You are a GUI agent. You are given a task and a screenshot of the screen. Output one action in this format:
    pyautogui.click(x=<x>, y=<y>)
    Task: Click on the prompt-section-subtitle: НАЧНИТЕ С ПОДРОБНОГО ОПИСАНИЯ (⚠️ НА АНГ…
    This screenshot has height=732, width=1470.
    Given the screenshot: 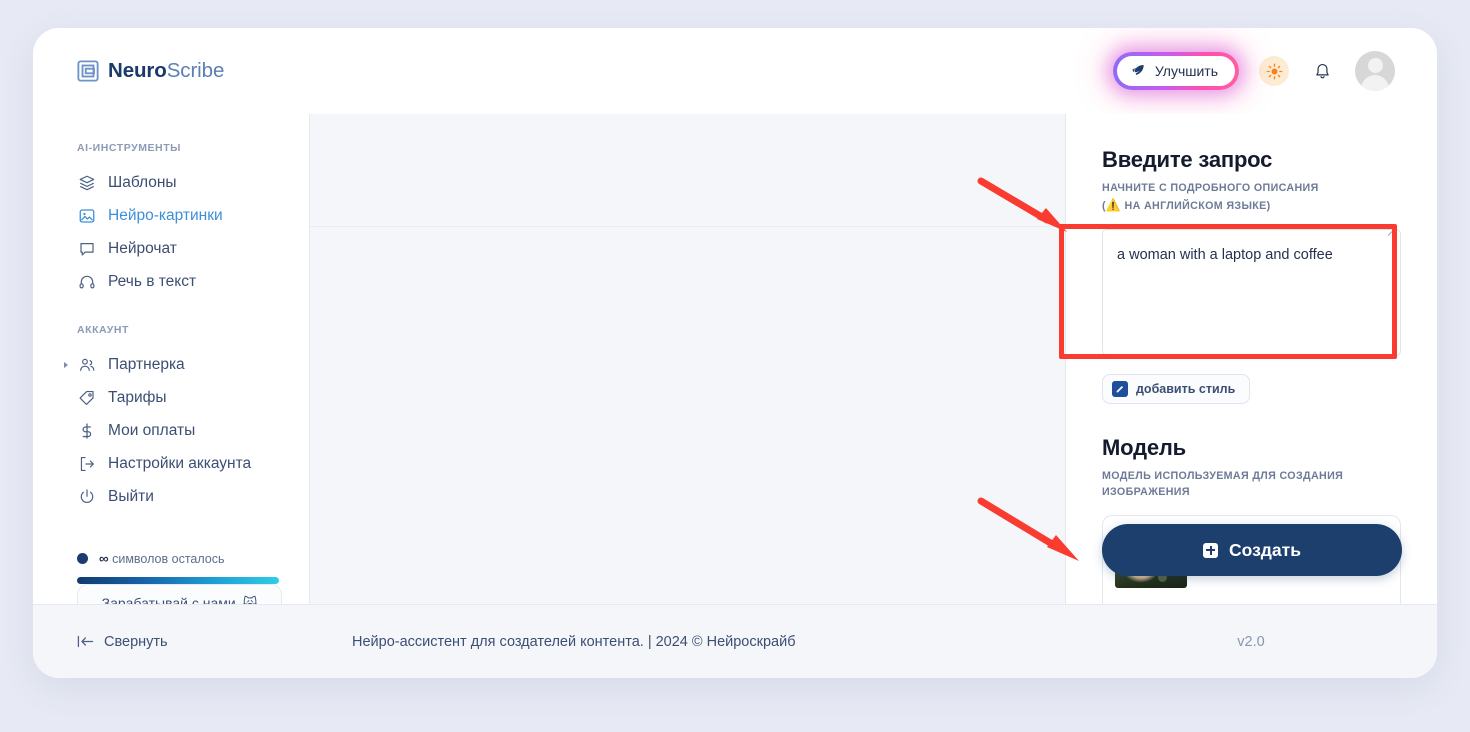 What is the action you would take?
    pyautogui.click(x=1251, y=197)
    